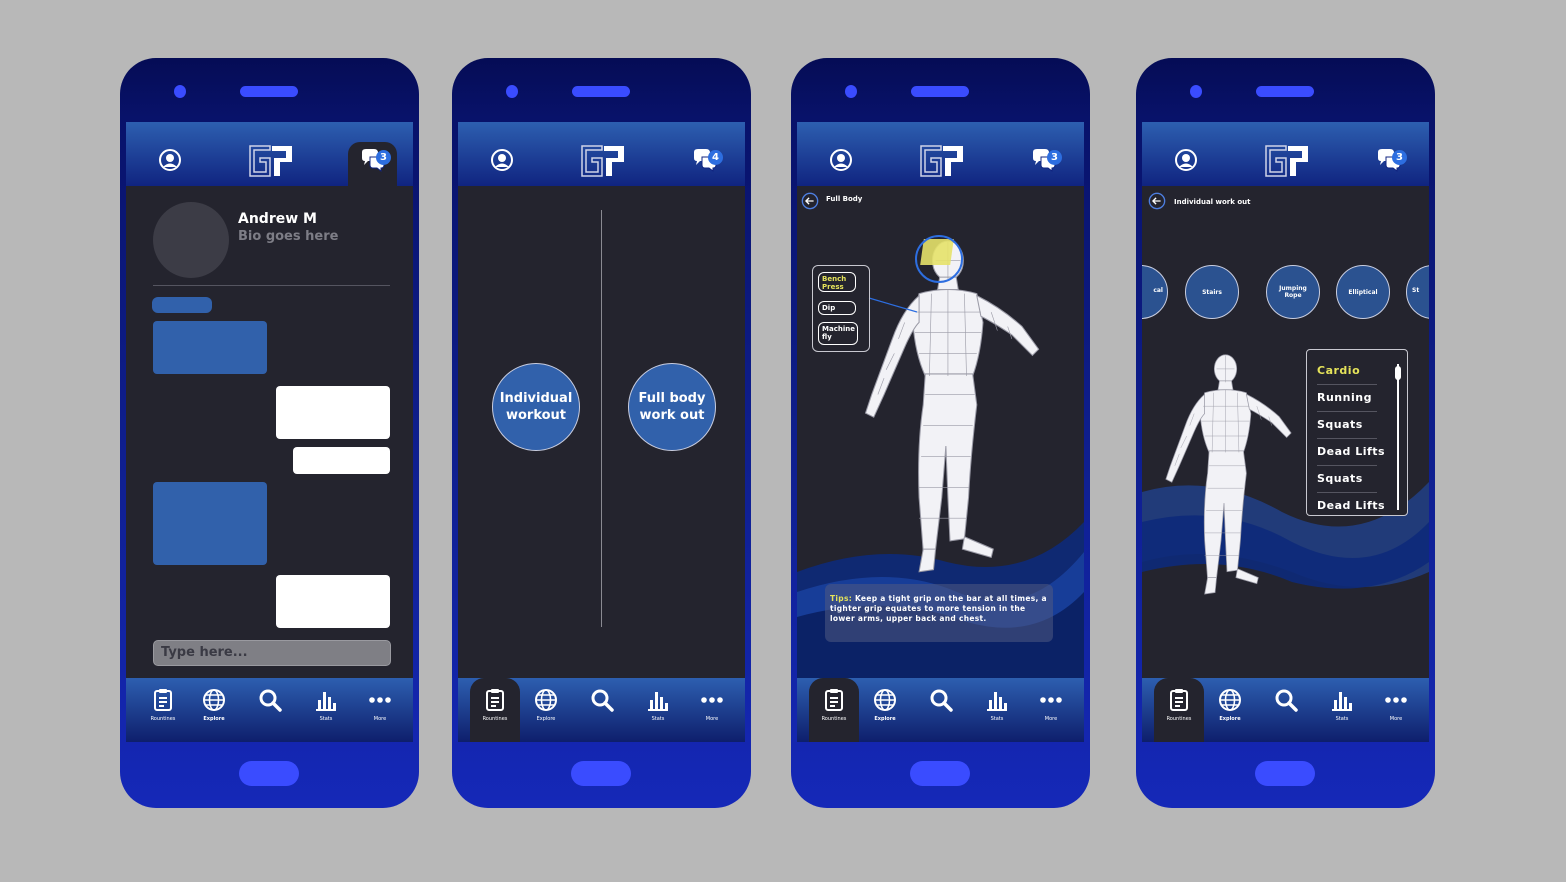 The image size is (1566, 882). Describe the element at coordinates (536, 407) in the screenshot. I see `individual-workout-button: Individual workout` at that location.